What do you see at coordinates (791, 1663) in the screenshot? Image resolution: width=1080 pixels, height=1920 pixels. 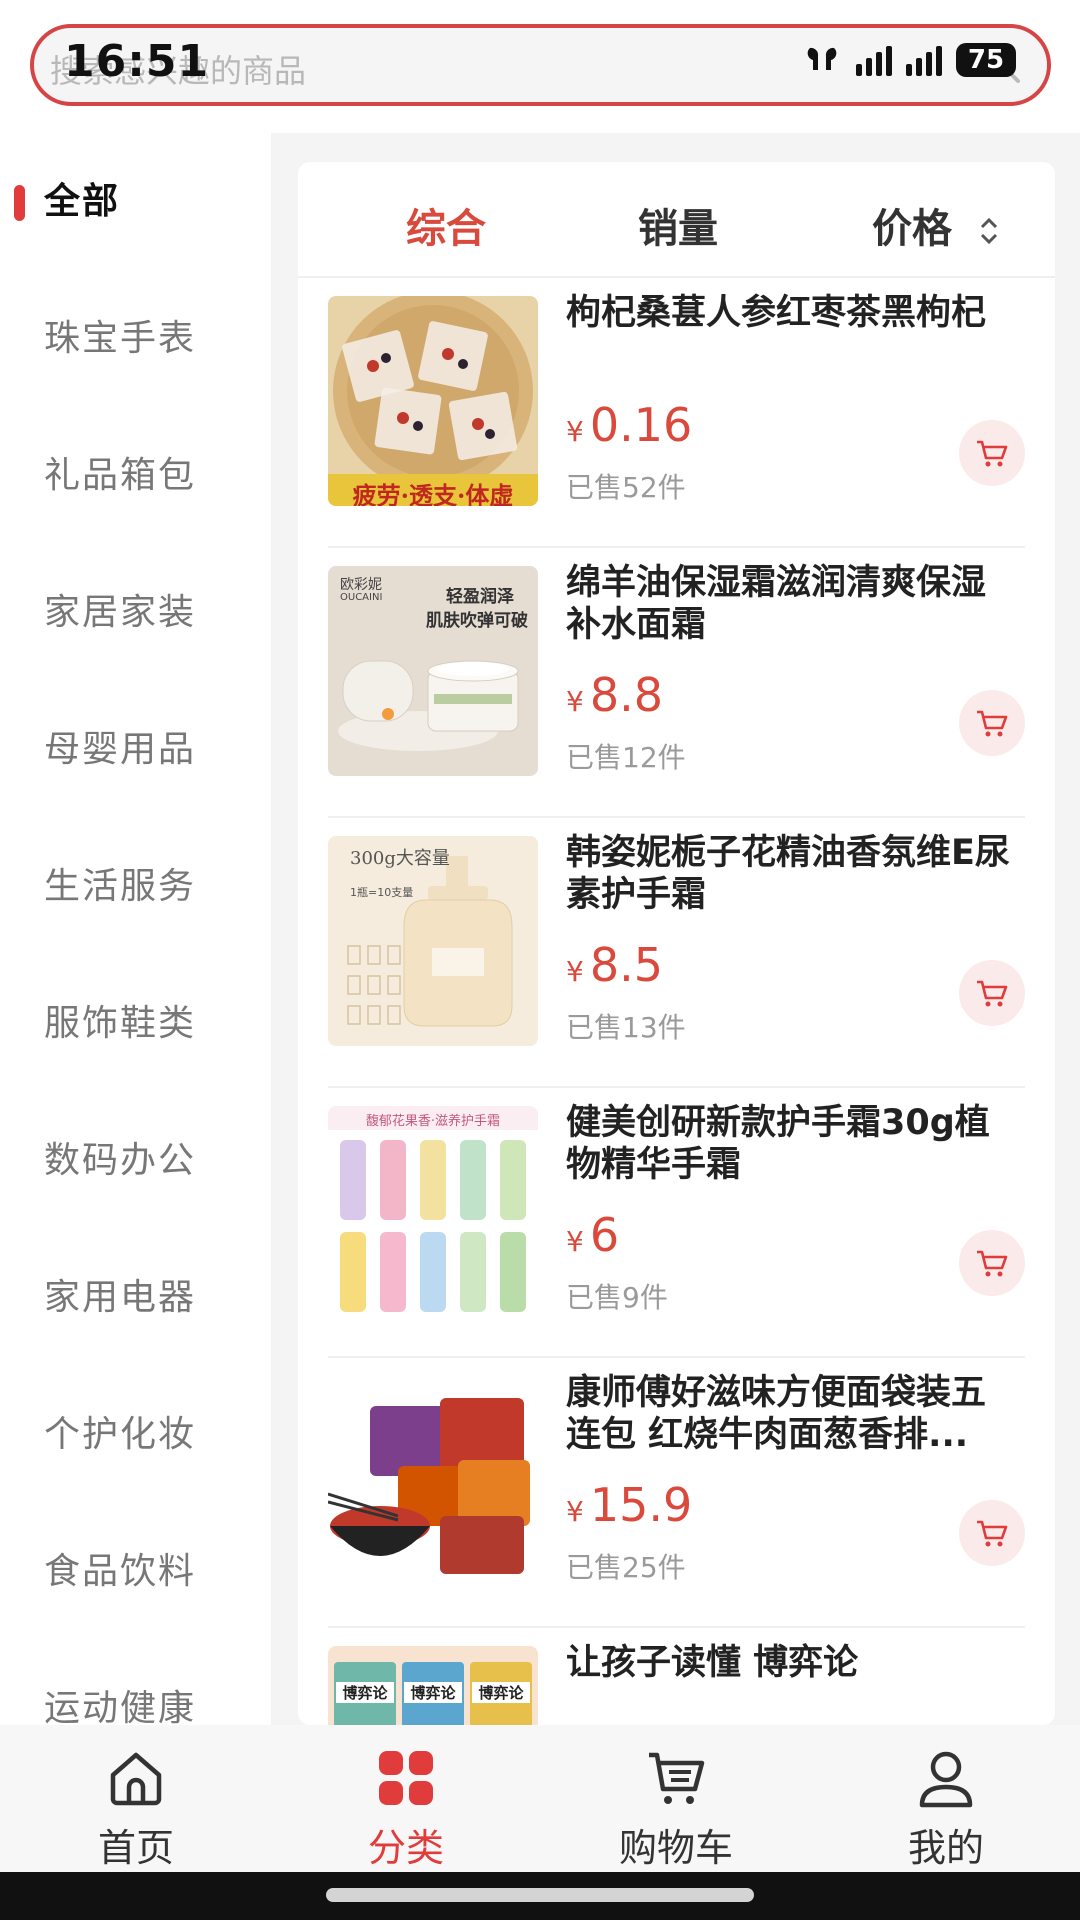 I see `product-title: 让孩子读懂 博弈论` at bounding box center [791, 1663].